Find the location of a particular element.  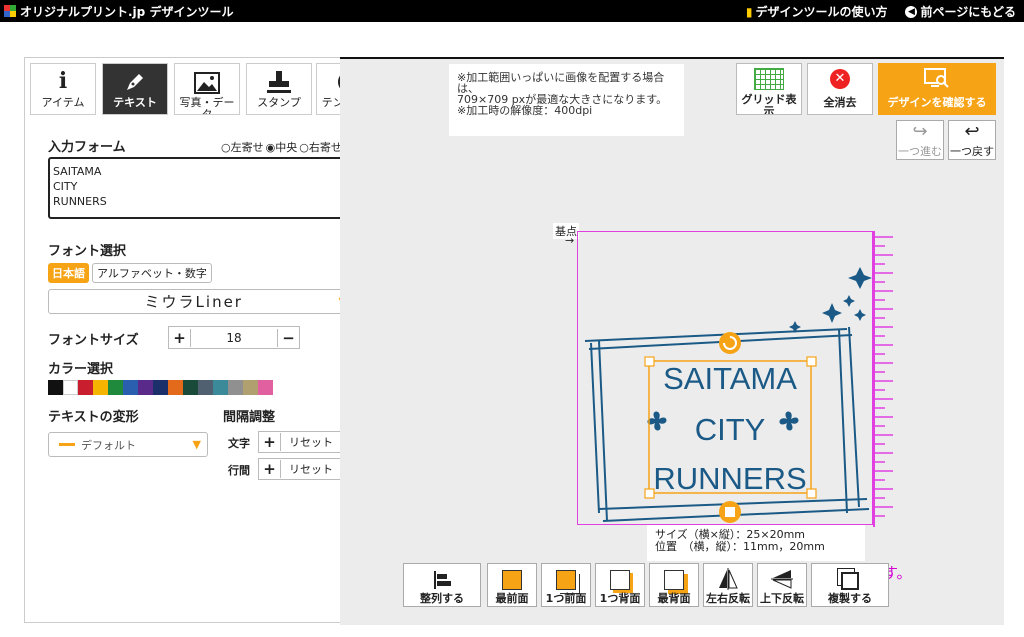

clear-all-button: ✕ 全消去 is located at coordinates (840, 89).